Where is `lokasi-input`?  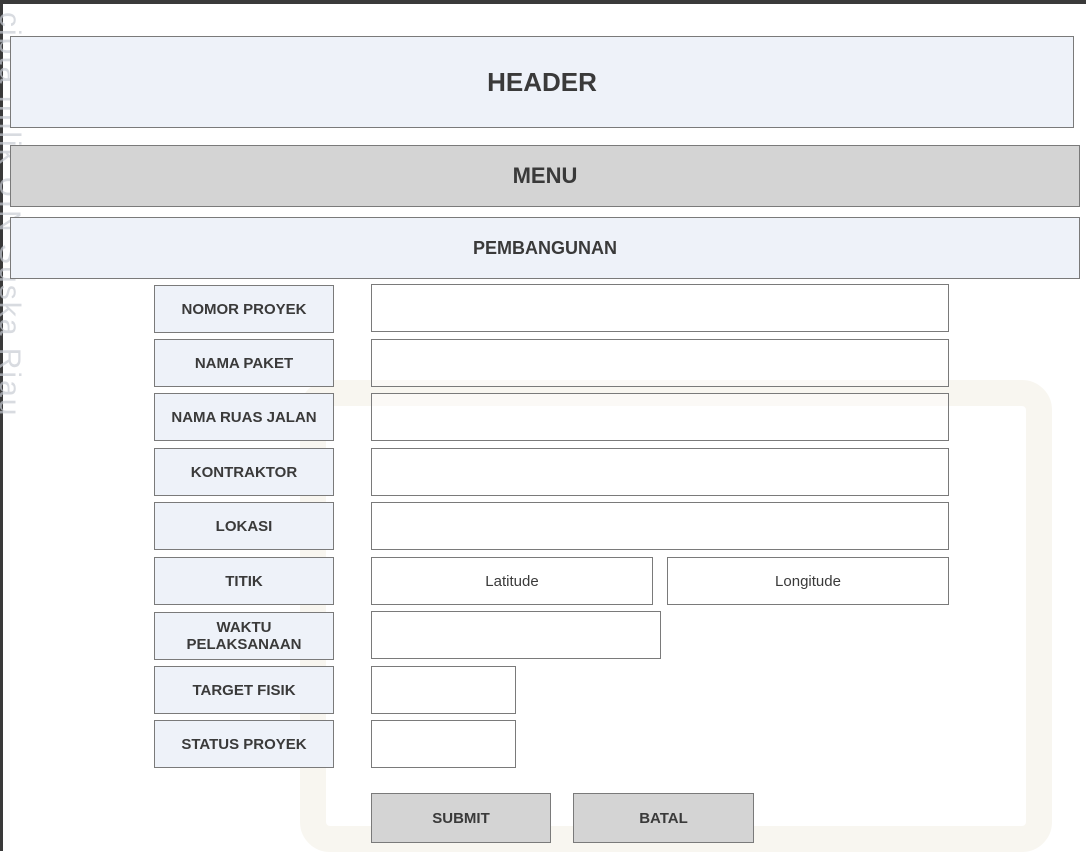
lokasi-input is located at coordinates (660, 526).